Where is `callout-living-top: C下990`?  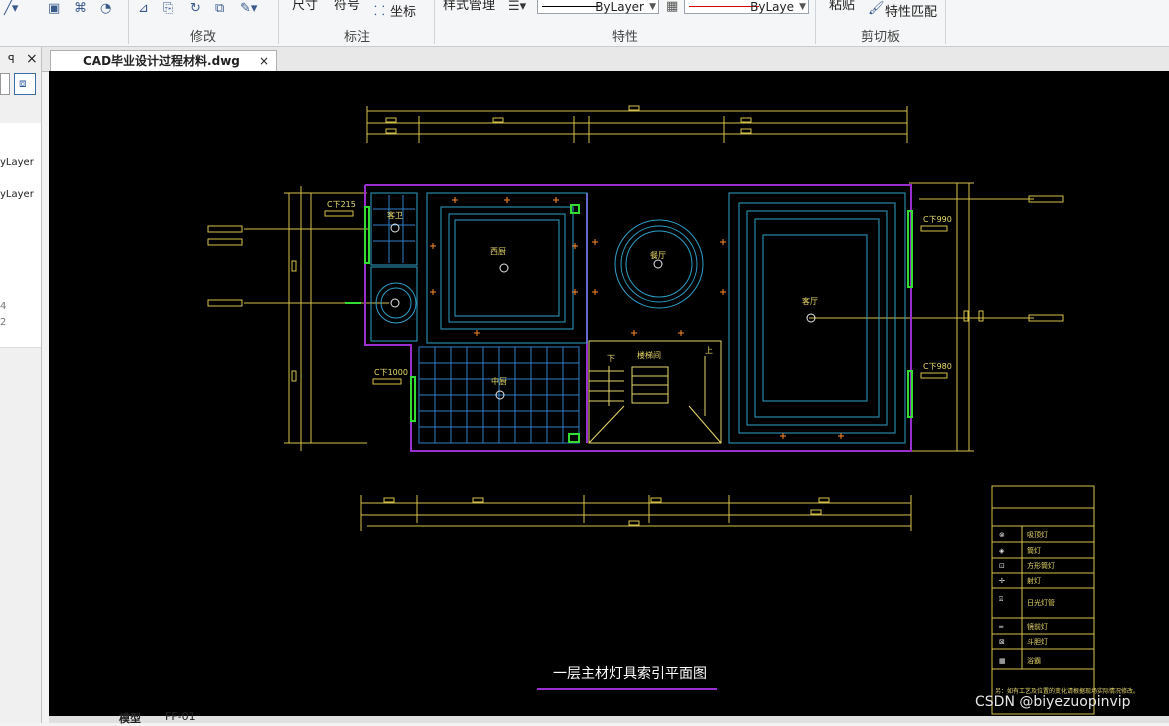 callout-living-top: C下990 is located at coordinates (937, 219).